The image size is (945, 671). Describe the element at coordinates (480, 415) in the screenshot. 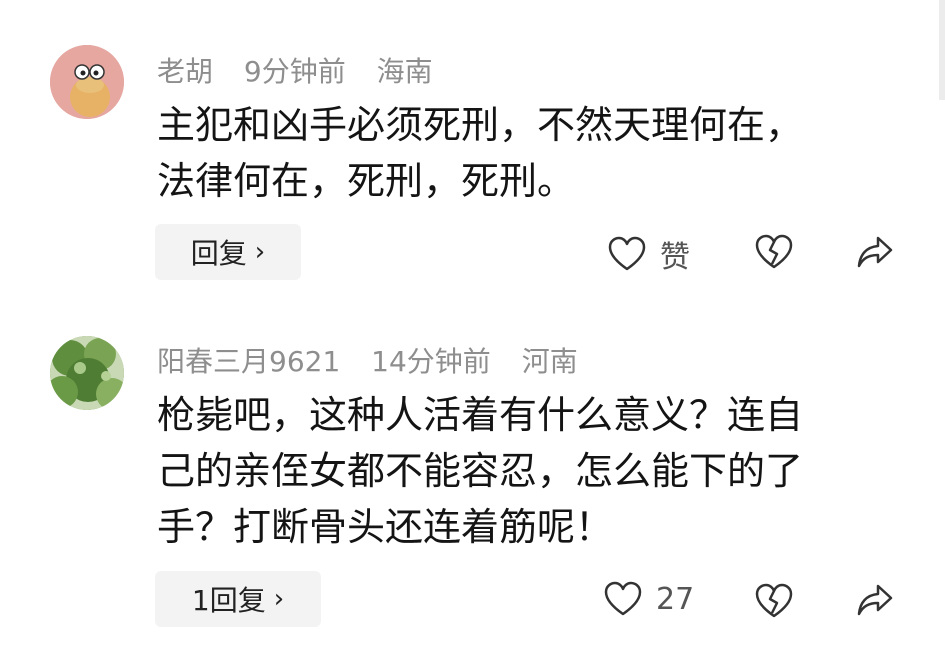

I see `comment-line: 枪毙吧，这种人活着有什么意义？连自` at that location.